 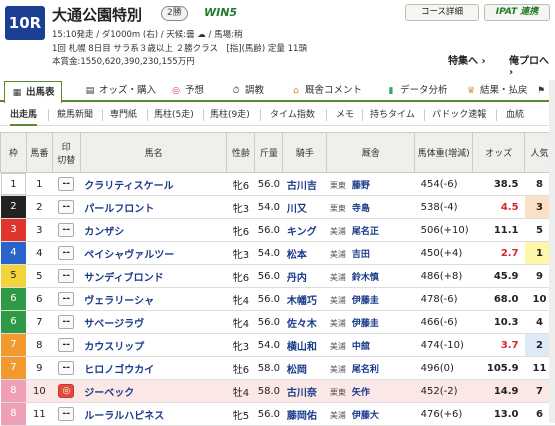 What do you see at coordinates (304, 299) in the screenshot?
I see `jockey-link: 木幡巧` at bounding box center [304, 299].